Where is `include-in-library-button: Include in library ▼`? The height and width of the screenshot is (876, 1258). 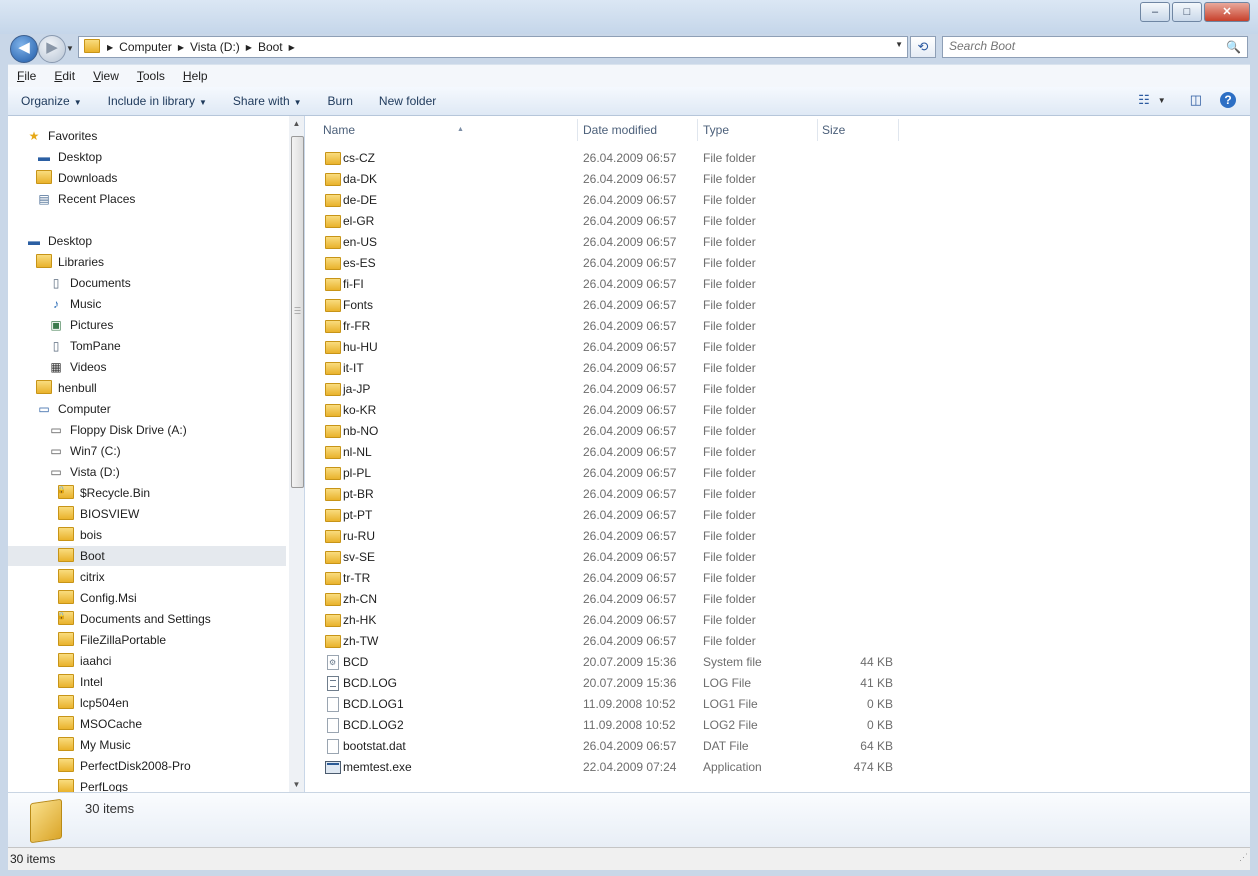 include-in-library-button: Include in library ▼ is located at coordinates (157, 101).